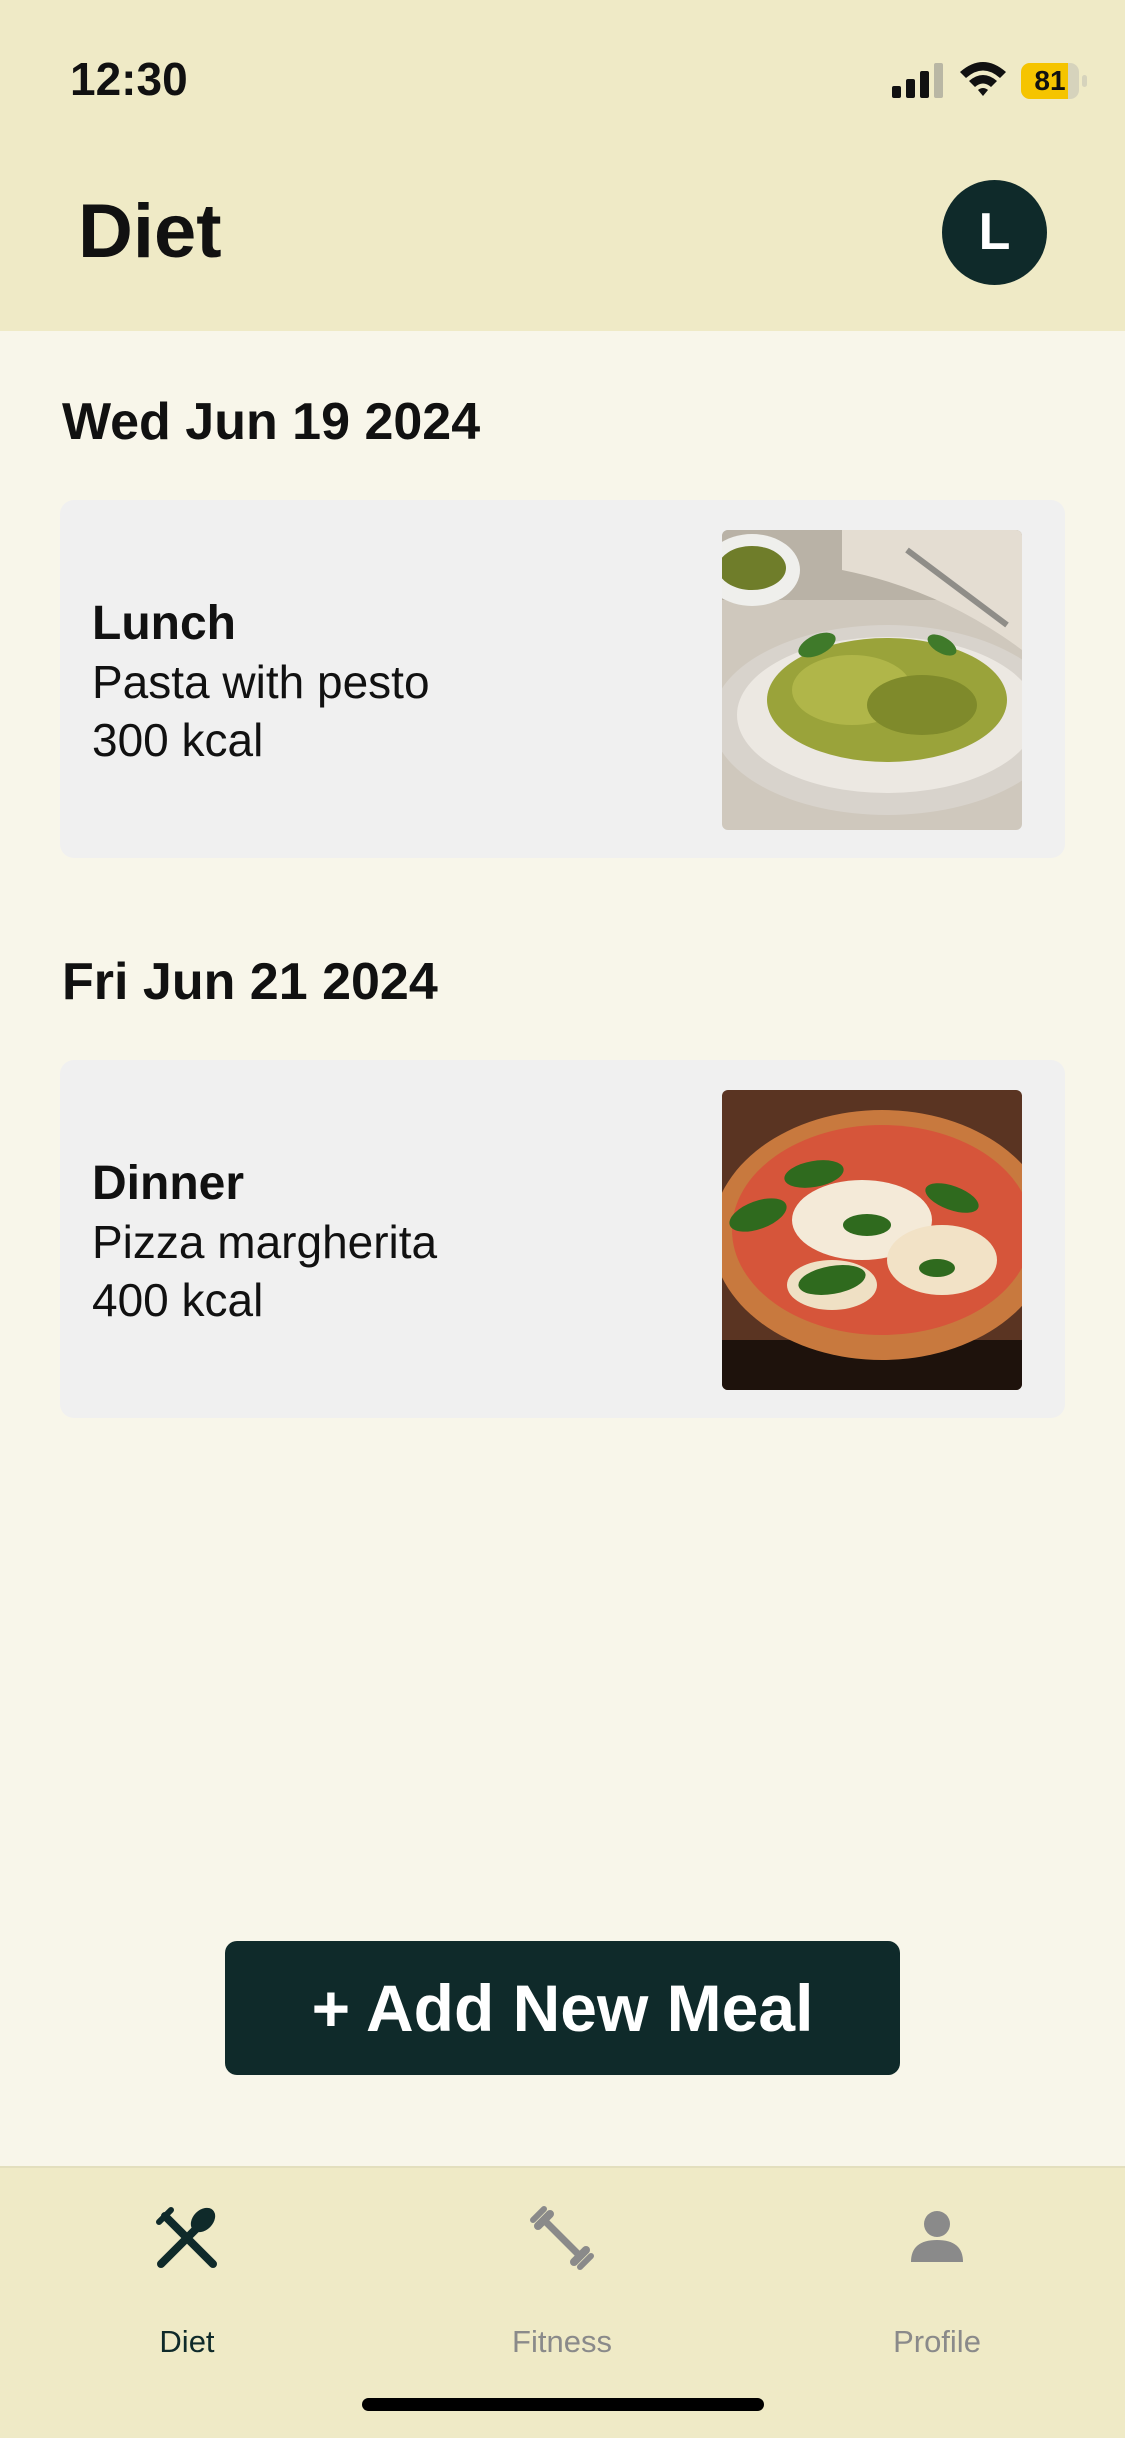 The width and height of the screenshot is (1125, 2438). Describe the element at coordinates (563, 2404) in the screenshot. I see `home-indicator` at that location.